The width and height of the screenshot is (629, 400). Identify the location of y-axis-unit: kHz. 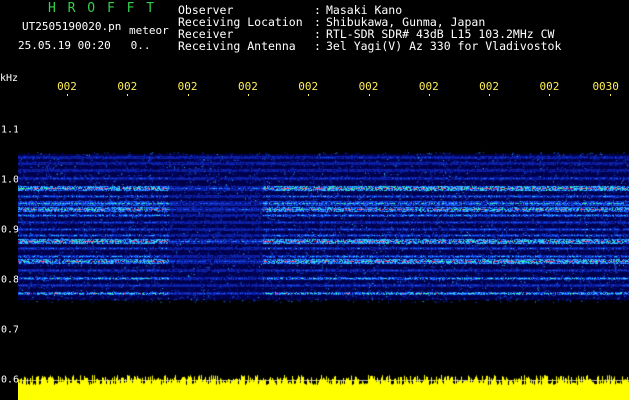
(9, 78).